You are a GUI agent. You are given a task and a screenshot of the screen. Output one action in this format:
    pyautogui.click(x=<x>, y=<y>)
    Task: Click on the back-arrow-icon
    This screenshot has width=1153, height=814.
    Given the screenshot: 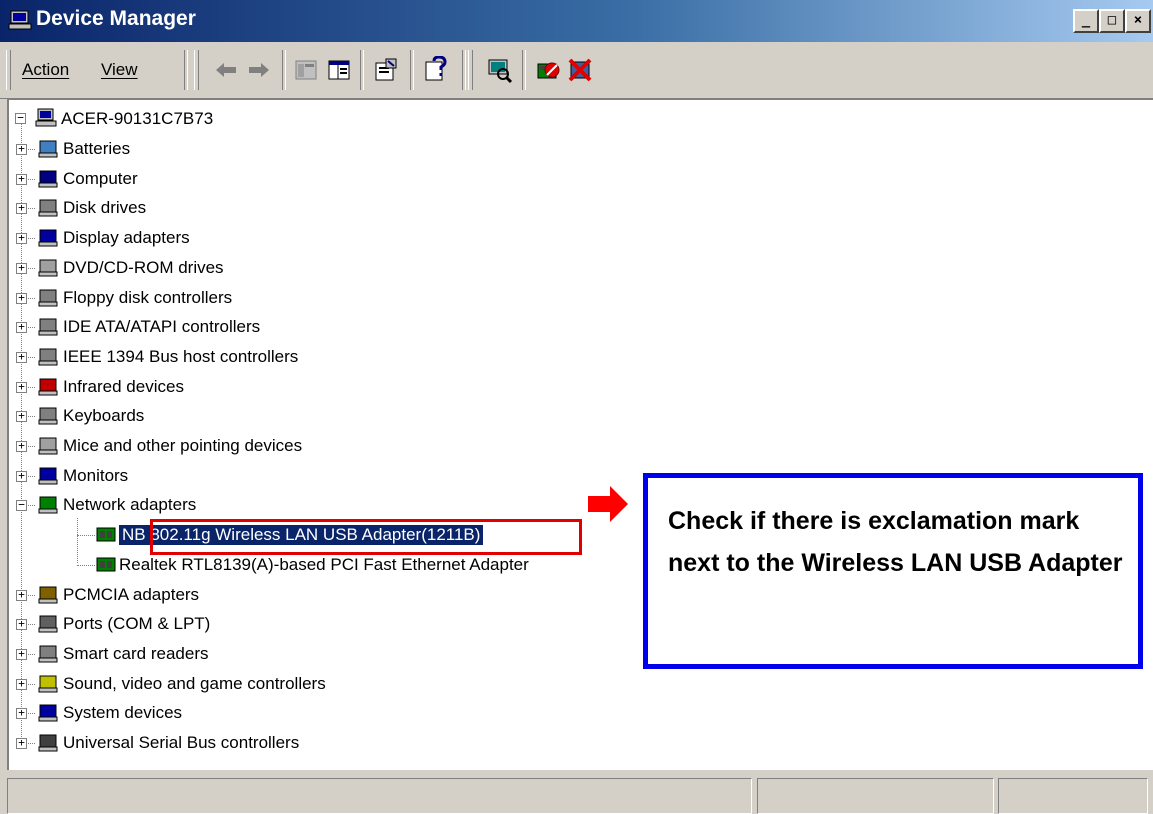 What is the action you would take?
    pyautogui.click(x=226, y=70)
    